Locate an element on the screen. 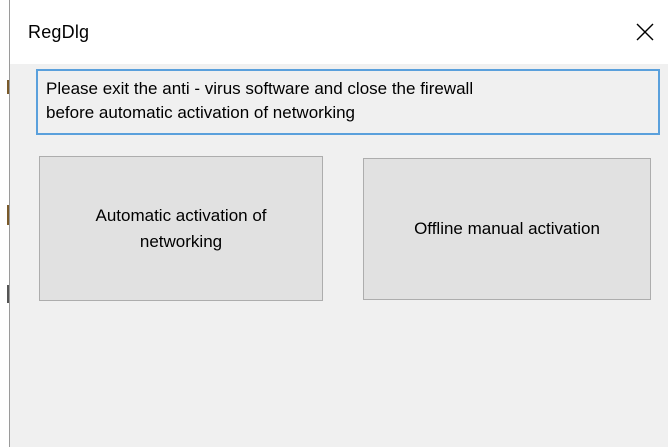 This screenshot has height=447, width=668. close-button is located at coordinates (645, 32).